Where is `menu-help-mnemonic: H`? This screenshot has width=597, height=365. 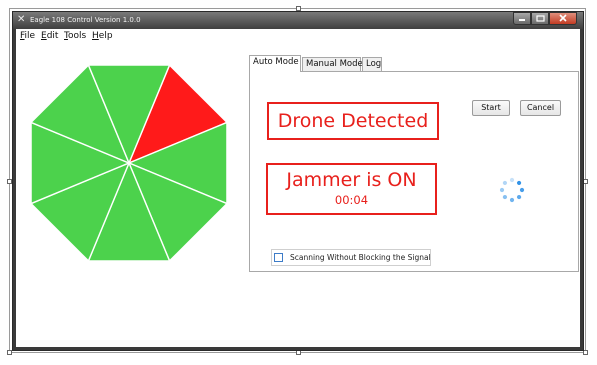
menu-help-mnemonic: H is located at coordinates (95, 36).